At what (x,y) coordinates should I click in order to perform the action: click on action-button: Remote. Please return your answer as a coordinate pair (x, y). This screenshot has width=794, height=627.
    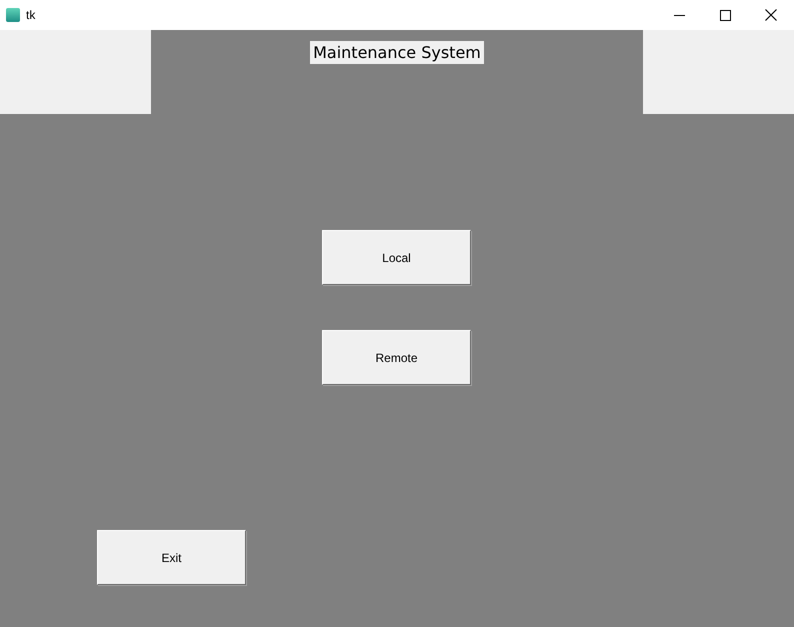
    Looking at the image, I should click on (396, 357).